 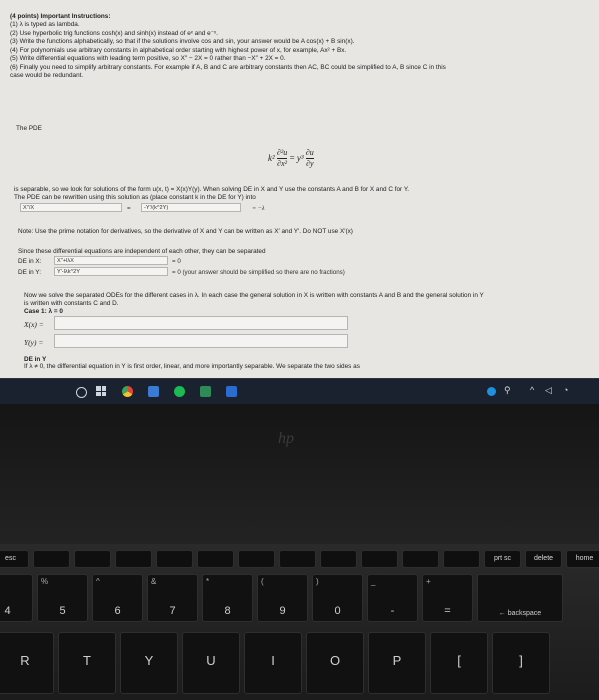 What do you see at coordinates (532, 390) in the screenshot?
I see `chevron-up-icon: ^` at bounding box center [532, 390].